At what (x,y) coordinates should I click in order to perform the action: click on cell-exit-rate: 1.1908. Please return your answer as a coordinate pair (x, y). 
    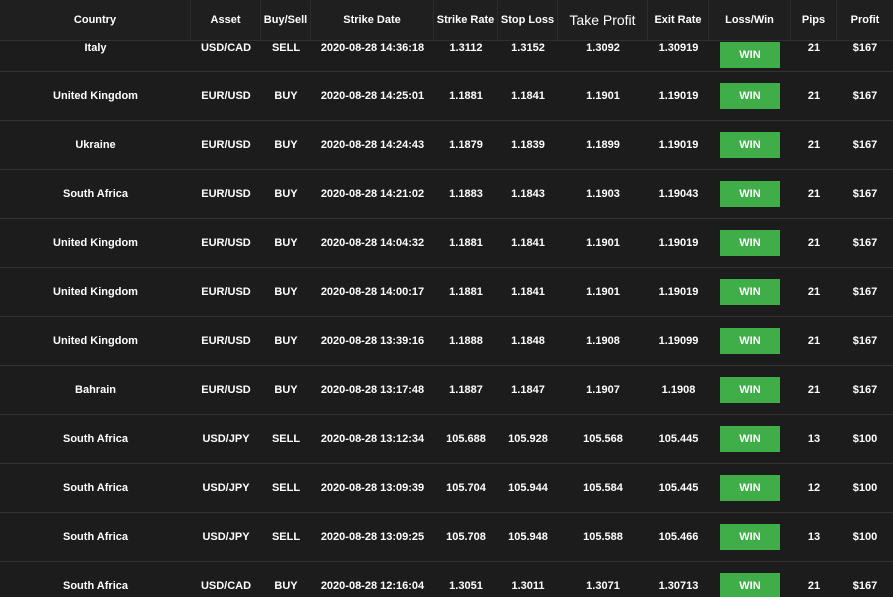
    Looking at the image, I should click on (678, 390).